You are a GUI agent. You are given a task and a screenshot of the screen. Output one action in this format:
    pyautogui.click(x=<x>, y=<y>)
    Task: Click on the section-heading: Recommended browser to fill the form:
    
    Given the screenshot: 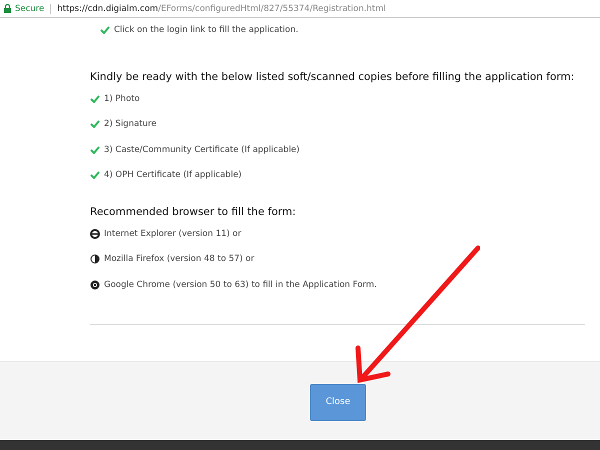 What is the action you would take?
    pyautogui.click(x=193, y=212)
    